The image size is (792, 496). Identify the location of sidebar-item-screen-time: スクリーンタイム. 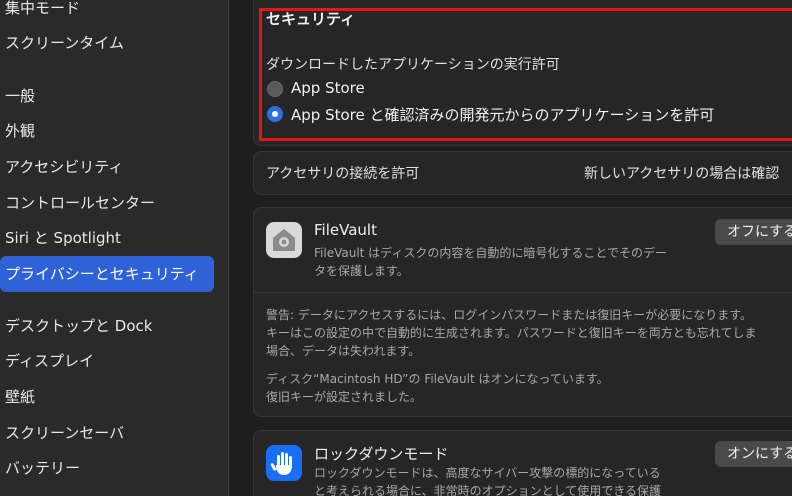
(107, 43).